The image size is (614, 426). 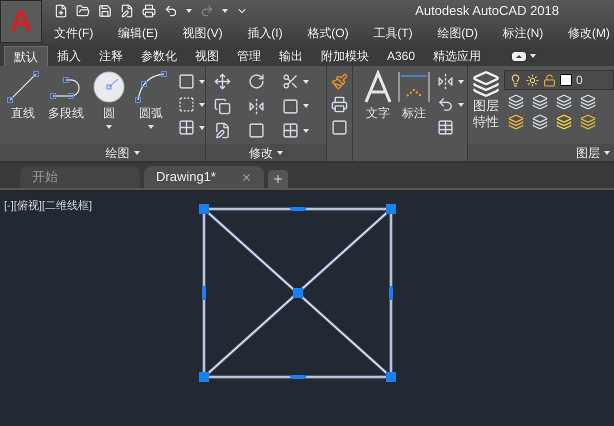 What do you see at coordinates (378, 87) in the screenshot?
I see `letter-a-icon` at bounding box center [378, 87].